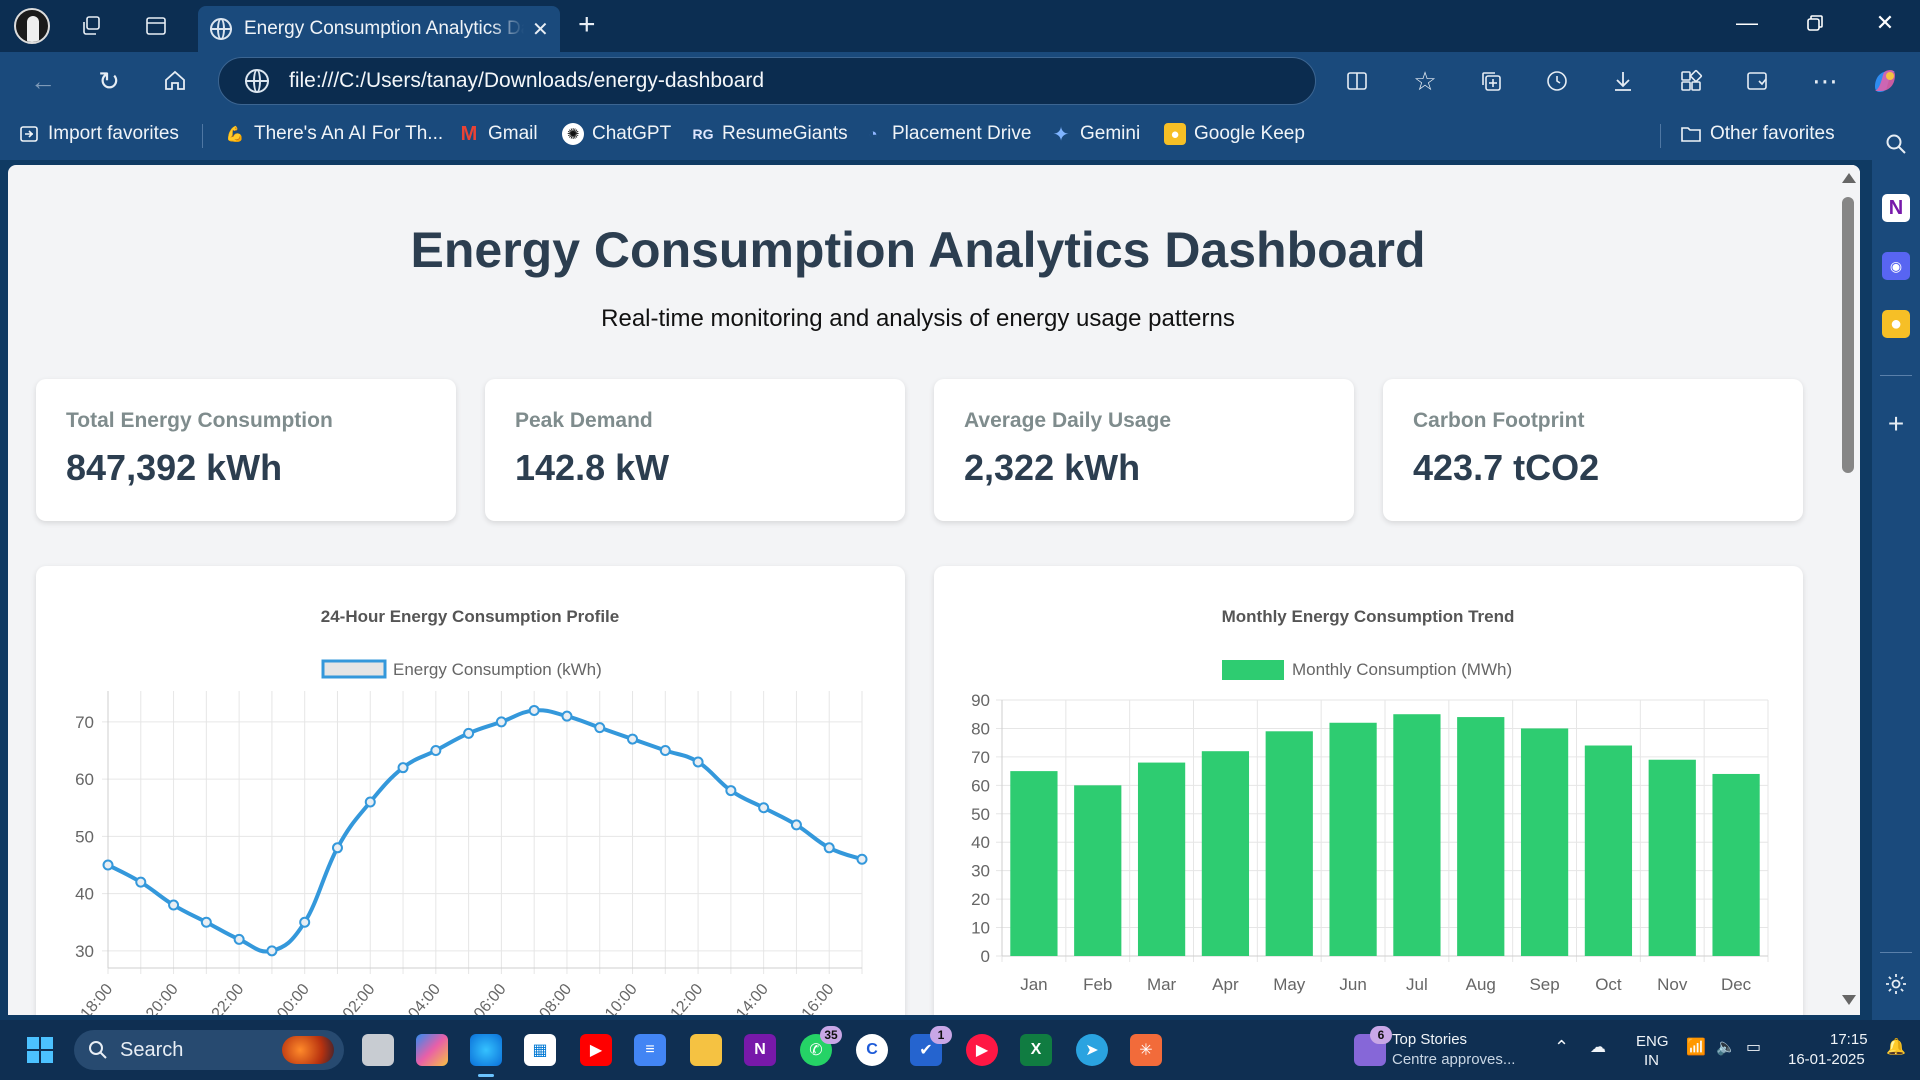 This screenshot has height=1080, width=1920. Describe the element at coordinates (98, 134) in the screenshot. I see `favorite-import: Import favorites` at that location.